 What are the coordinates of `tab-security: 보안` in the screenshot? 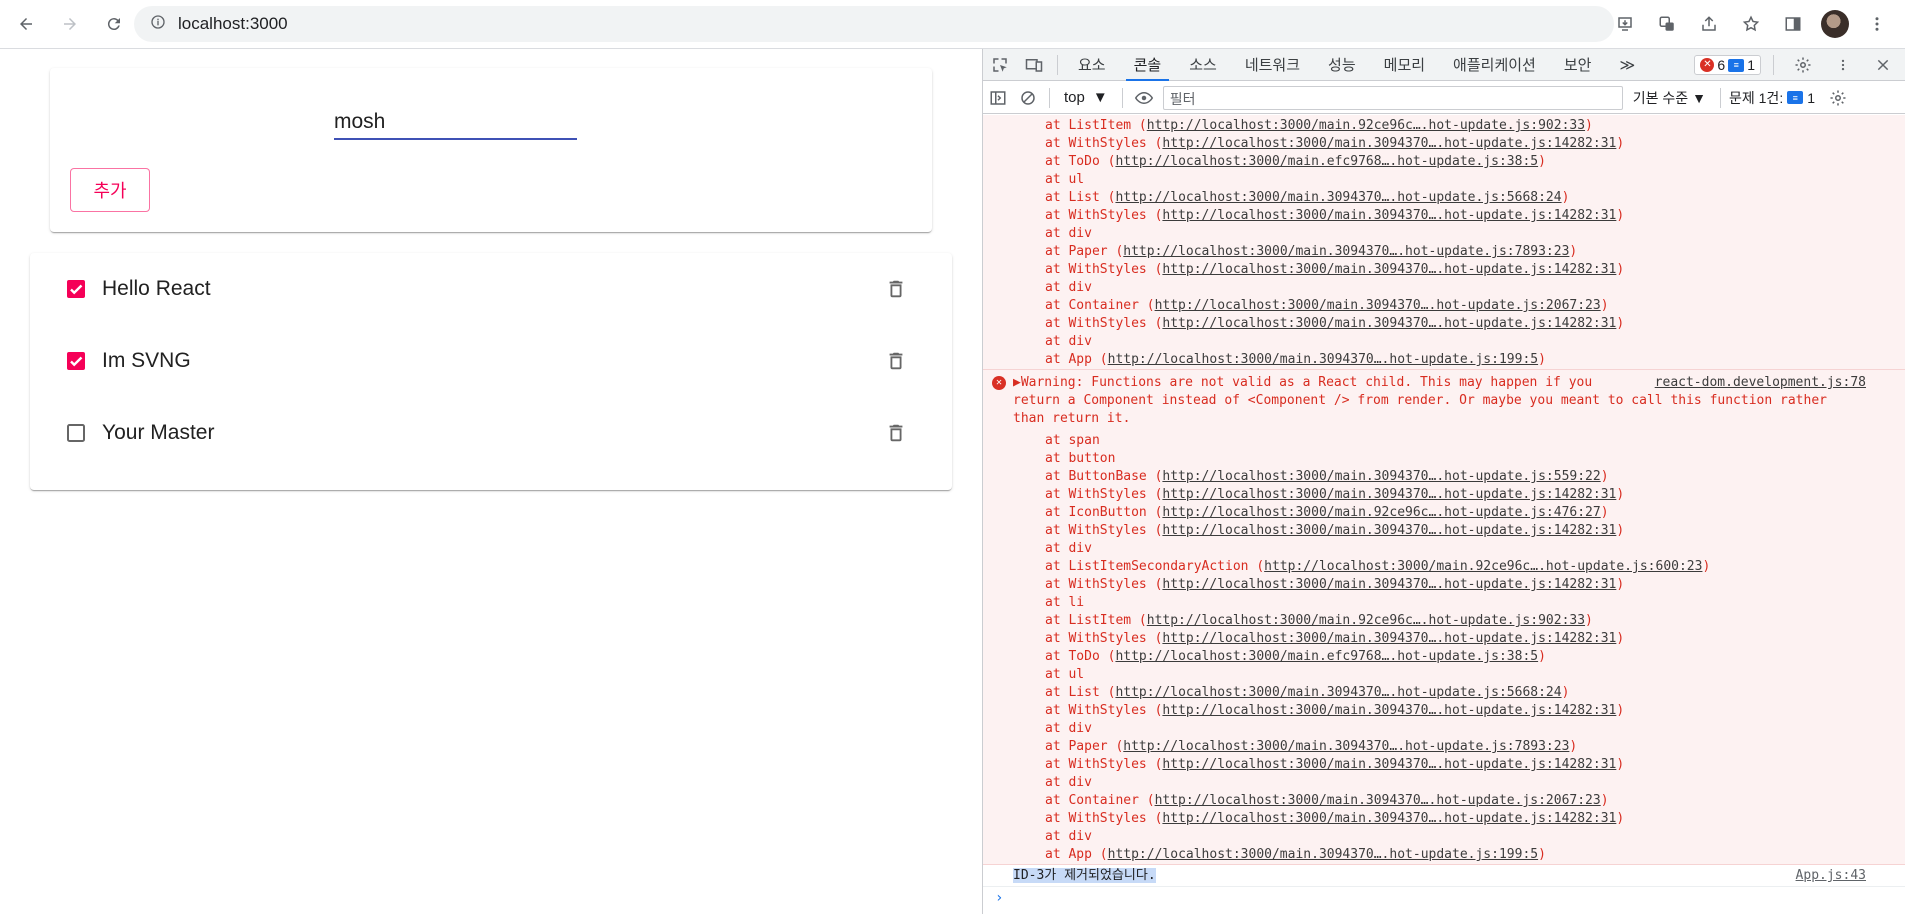 It's located at (1578, 65).